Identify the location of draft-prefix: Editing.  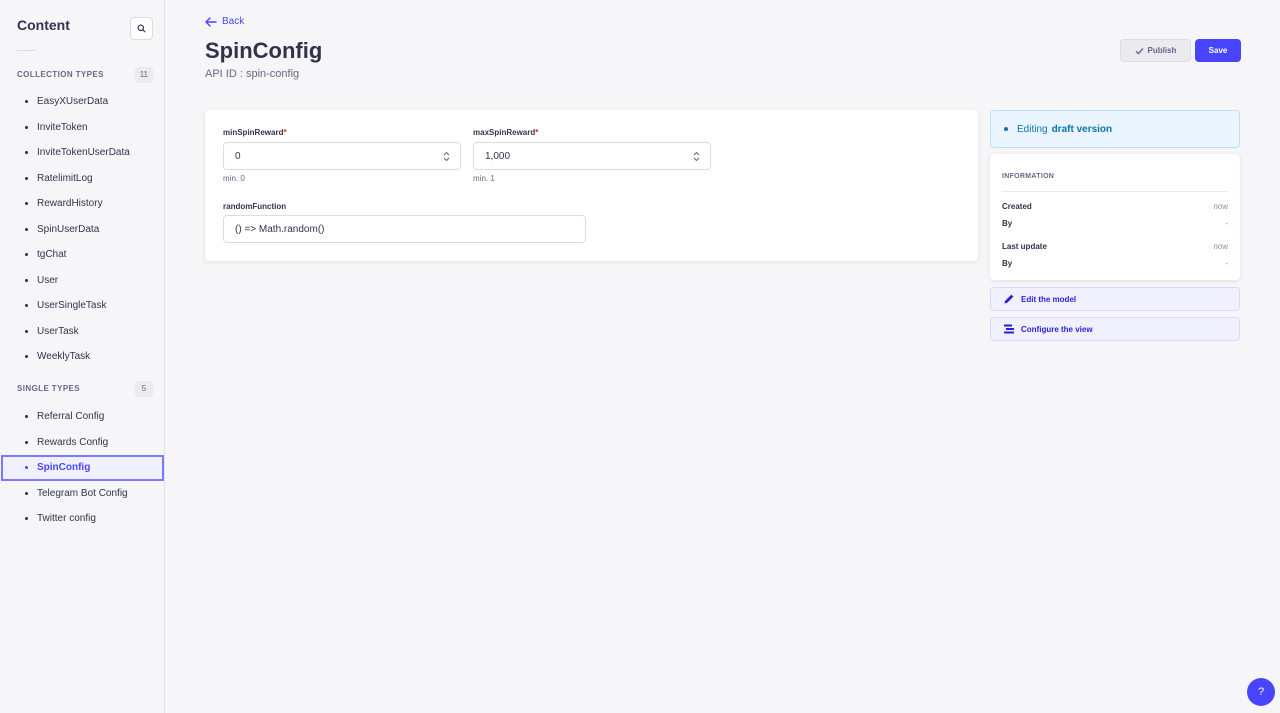
(1032, 129).